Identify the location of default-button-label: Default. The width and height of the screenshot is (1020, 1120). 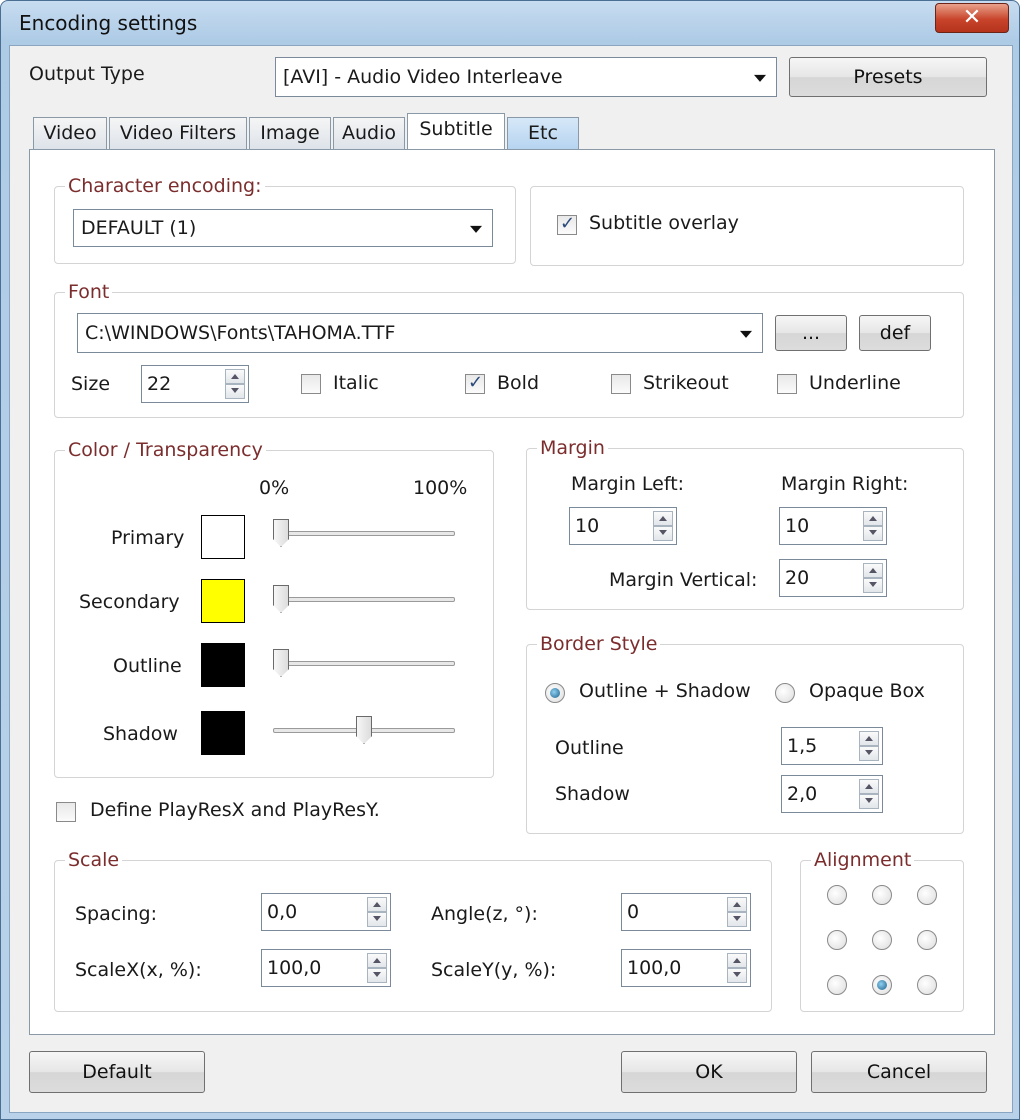
(117, 1072).